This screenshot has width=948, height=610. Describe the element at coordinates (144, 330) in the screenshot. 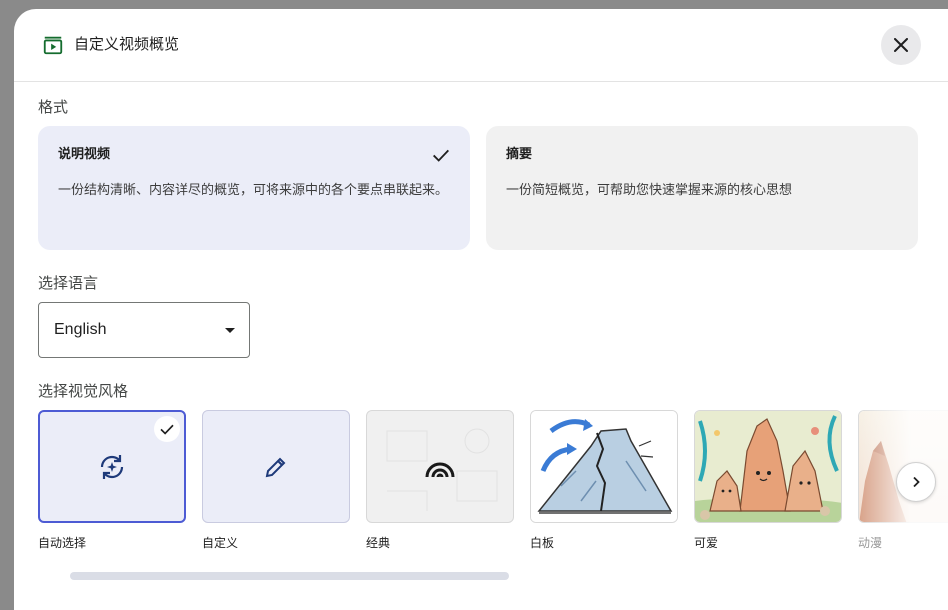

I see `language-select: English` at that location.